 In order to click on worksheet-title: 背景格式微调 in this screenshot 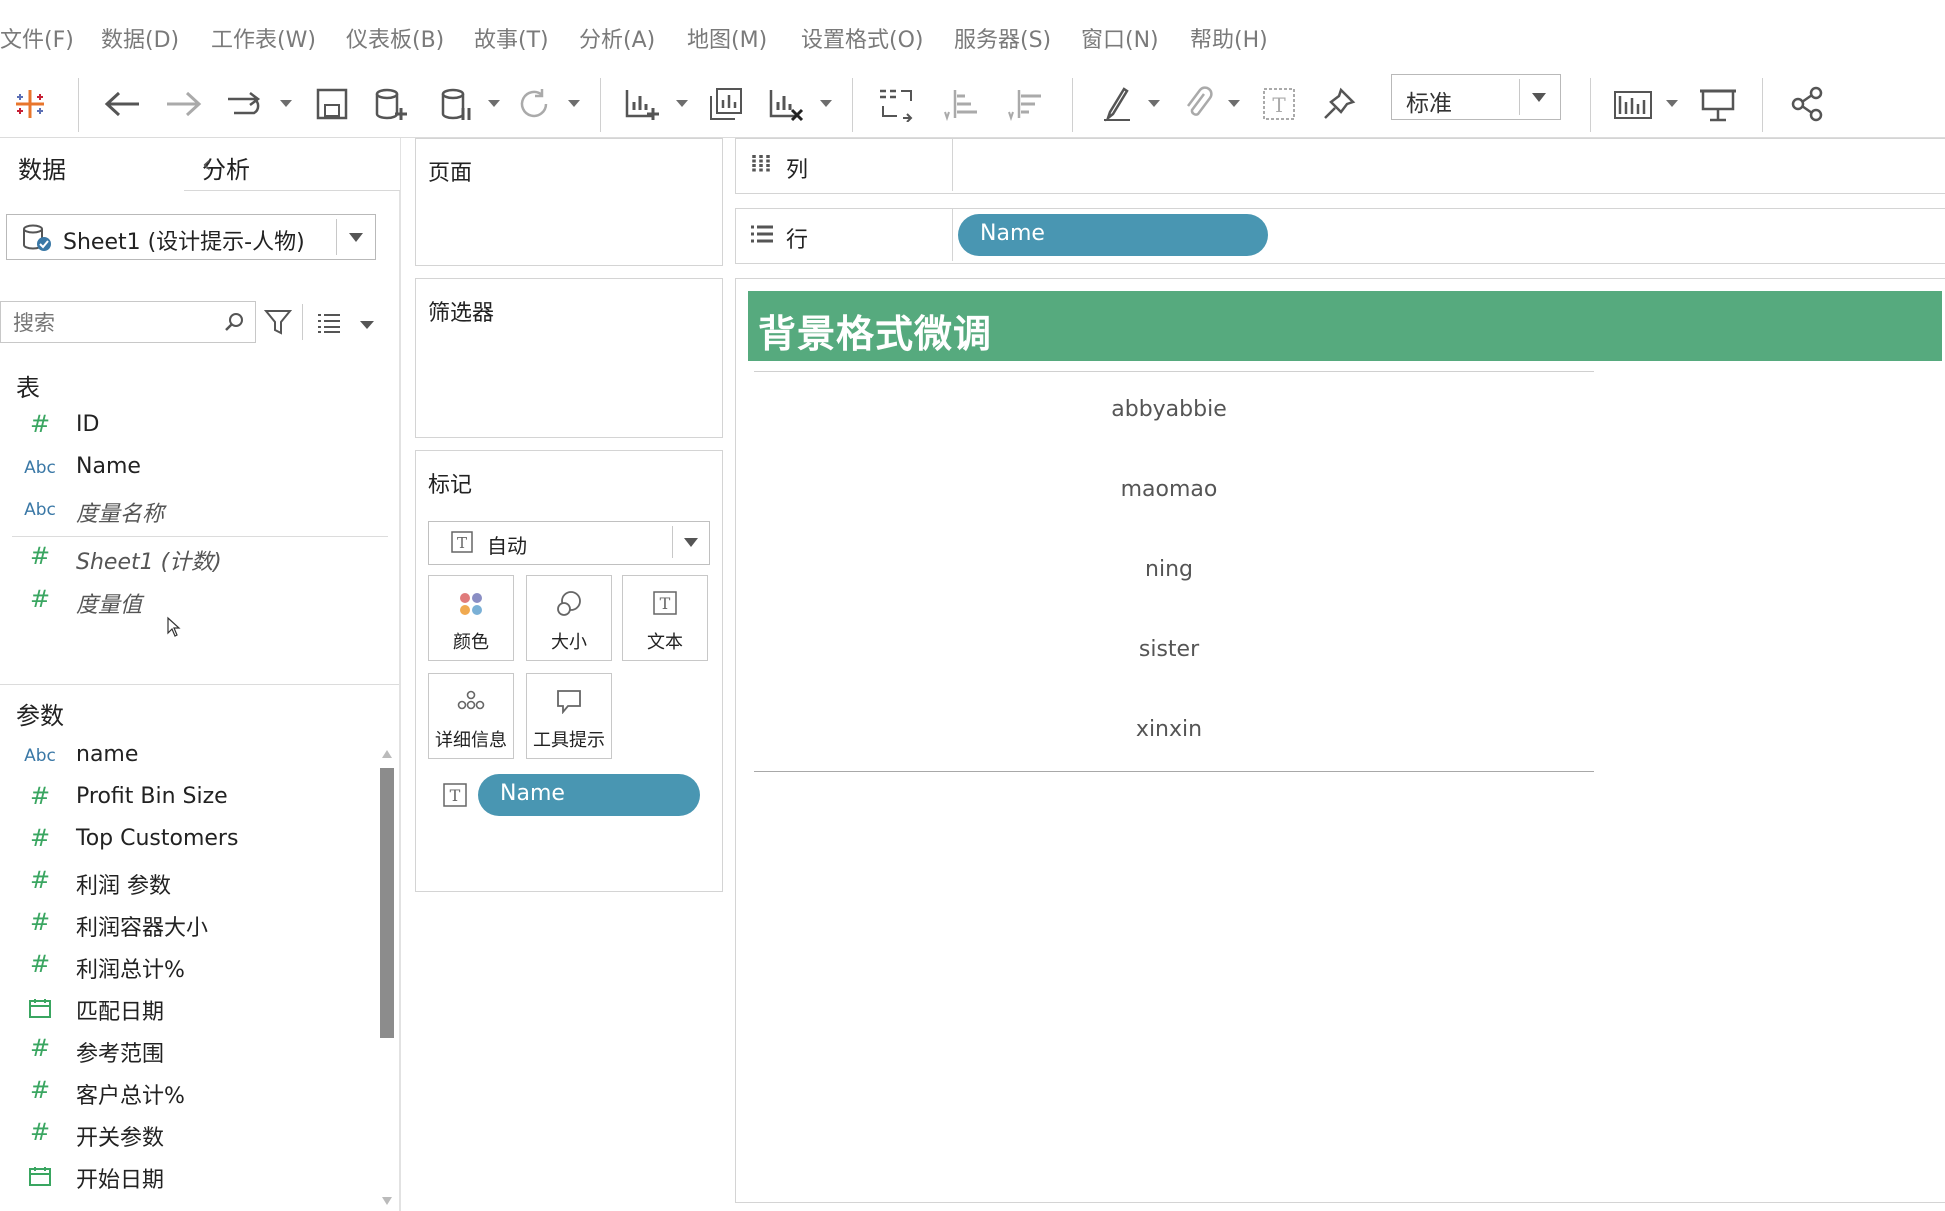, I will do `click(1345, 326)`.